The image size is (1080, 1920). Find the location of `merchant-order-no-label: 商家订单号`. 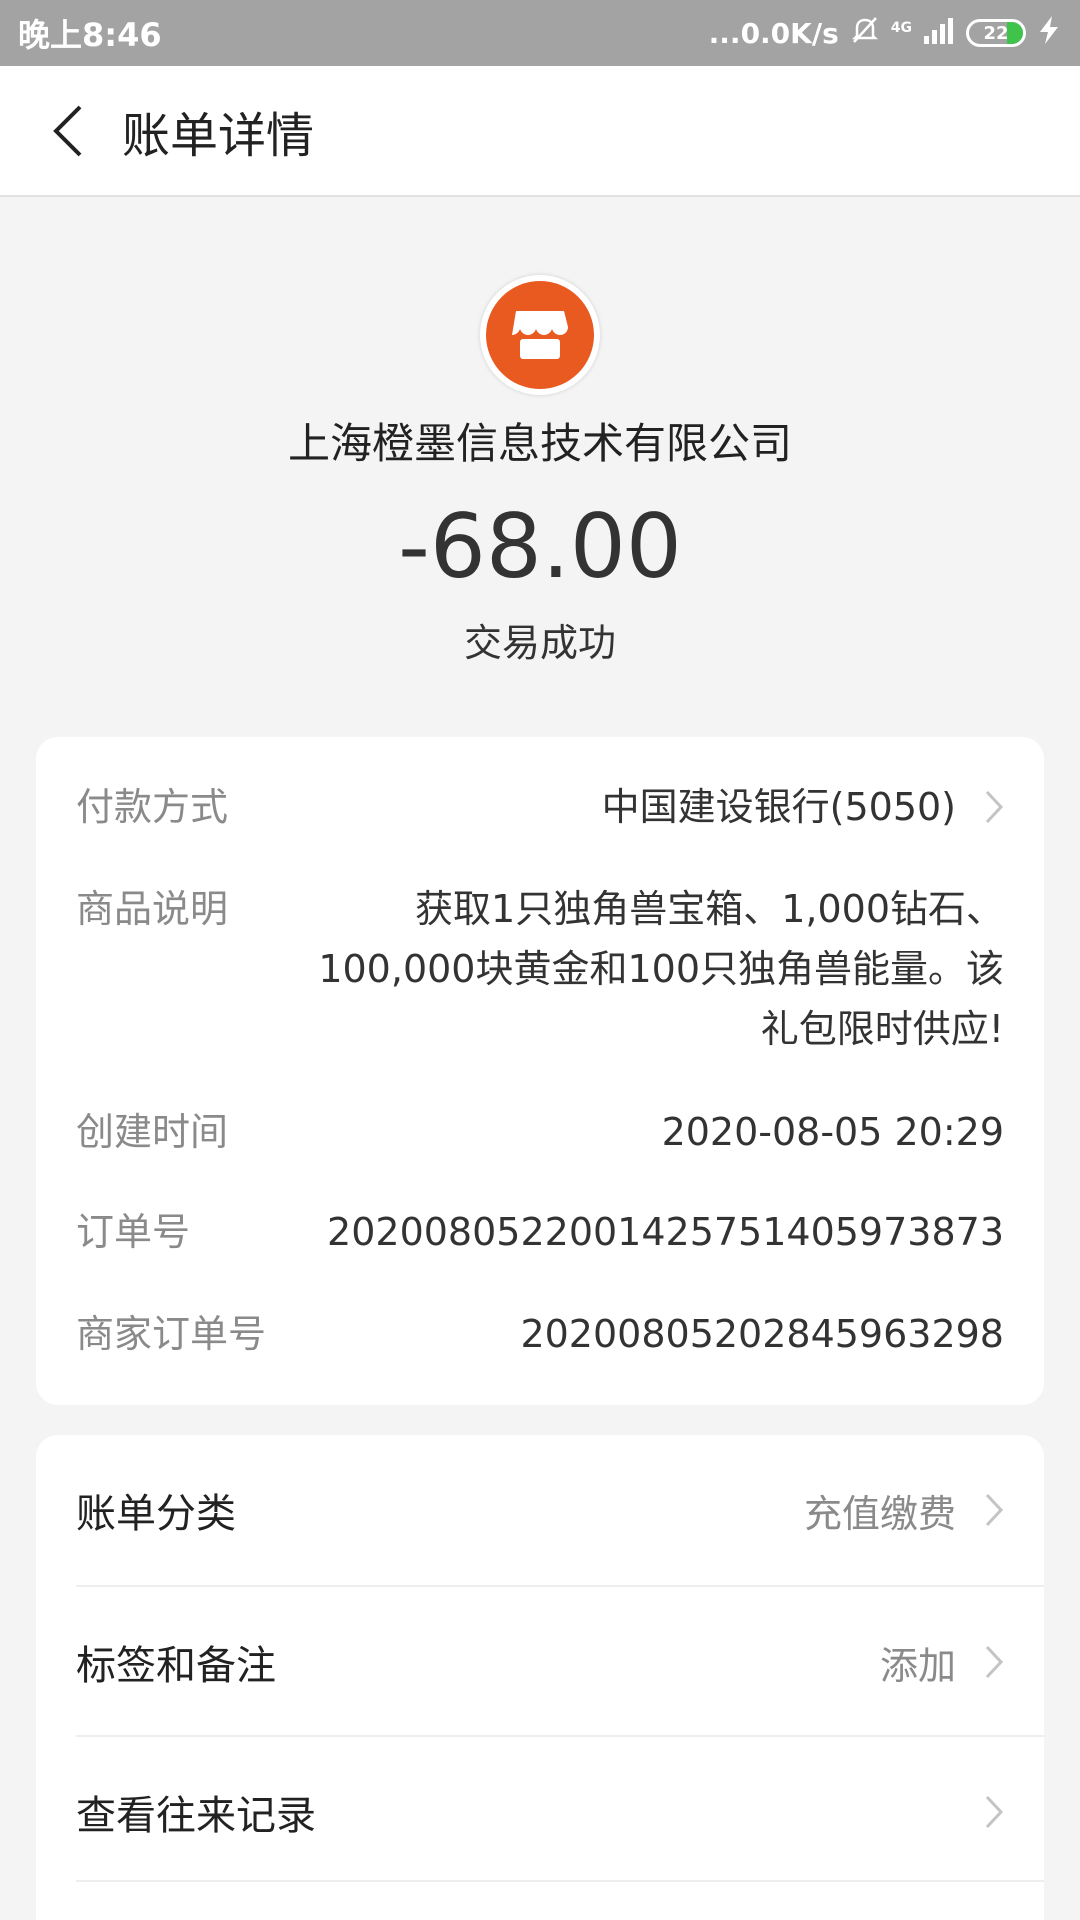

merchant-order-no-label: 商家订单号 is located at coordinates (171, 1334).